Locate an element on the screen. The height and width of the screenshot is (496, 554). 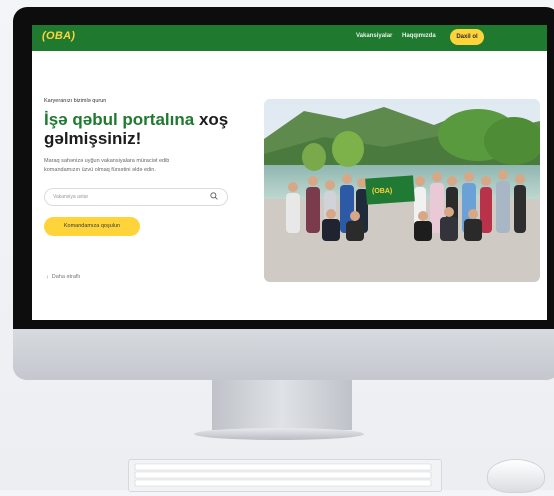
hero-kicker: Karyeranızı bizimlə qurun is located at coordinates (75, 101).